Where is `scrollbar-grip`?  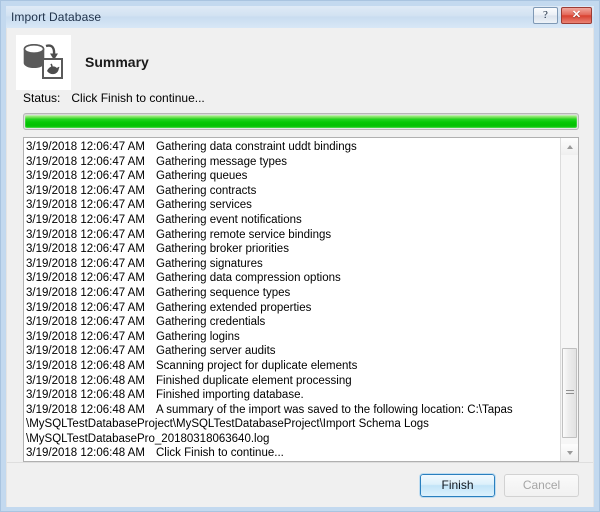
scrollbar-grip is located at coordinates (569, 393).